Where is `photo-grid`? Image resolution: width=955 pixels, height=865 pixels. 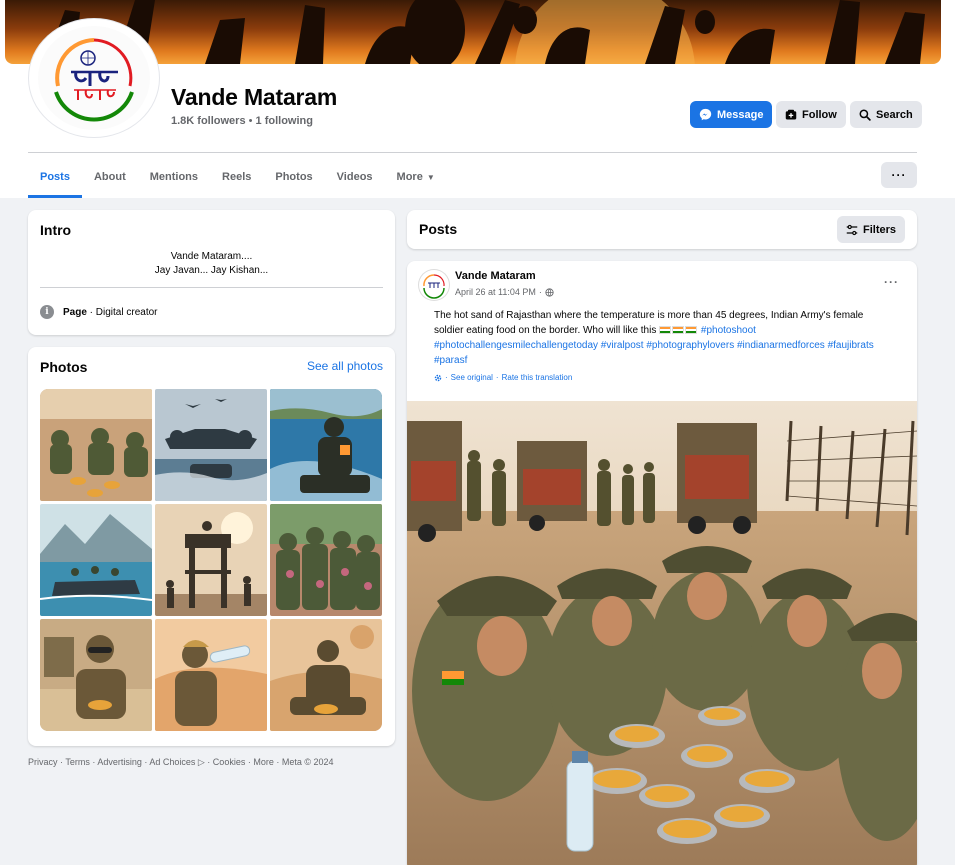
photo-grid is located at coordinates (211, 560).